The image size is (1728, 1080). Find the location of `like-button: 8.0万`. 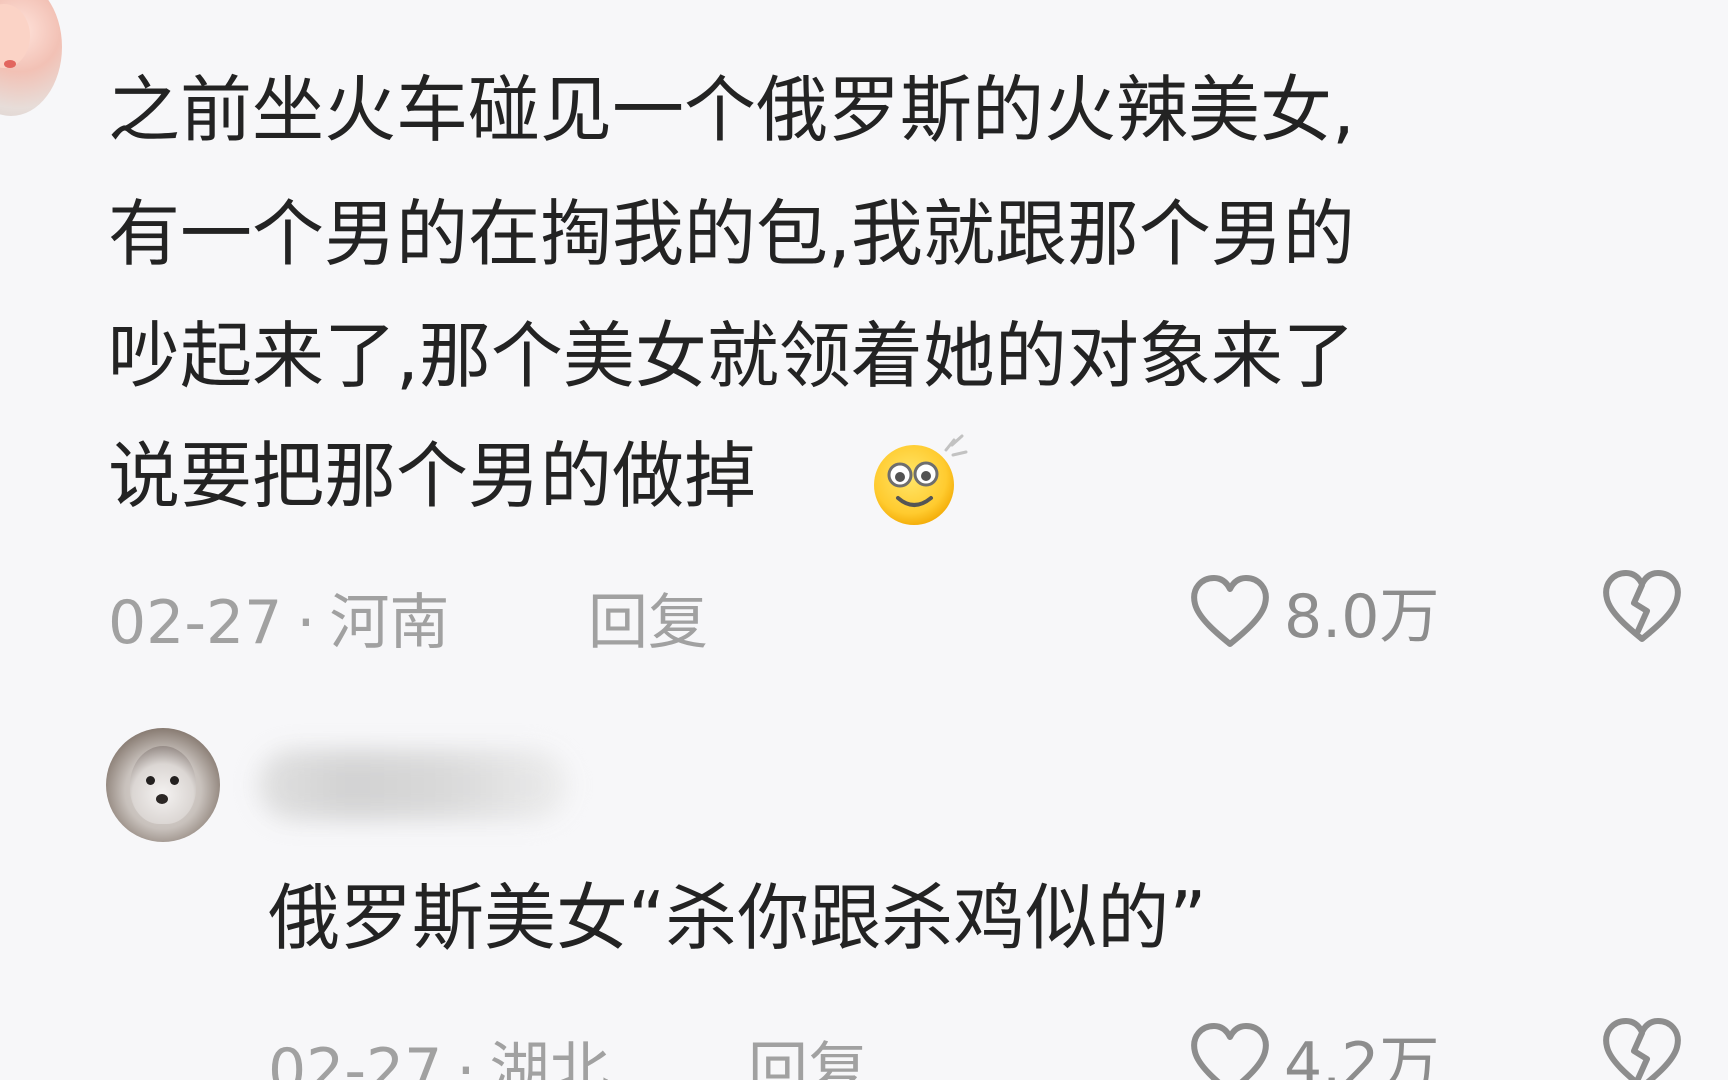

like-button: 8.0万 is located at coordinates (1313, 611).